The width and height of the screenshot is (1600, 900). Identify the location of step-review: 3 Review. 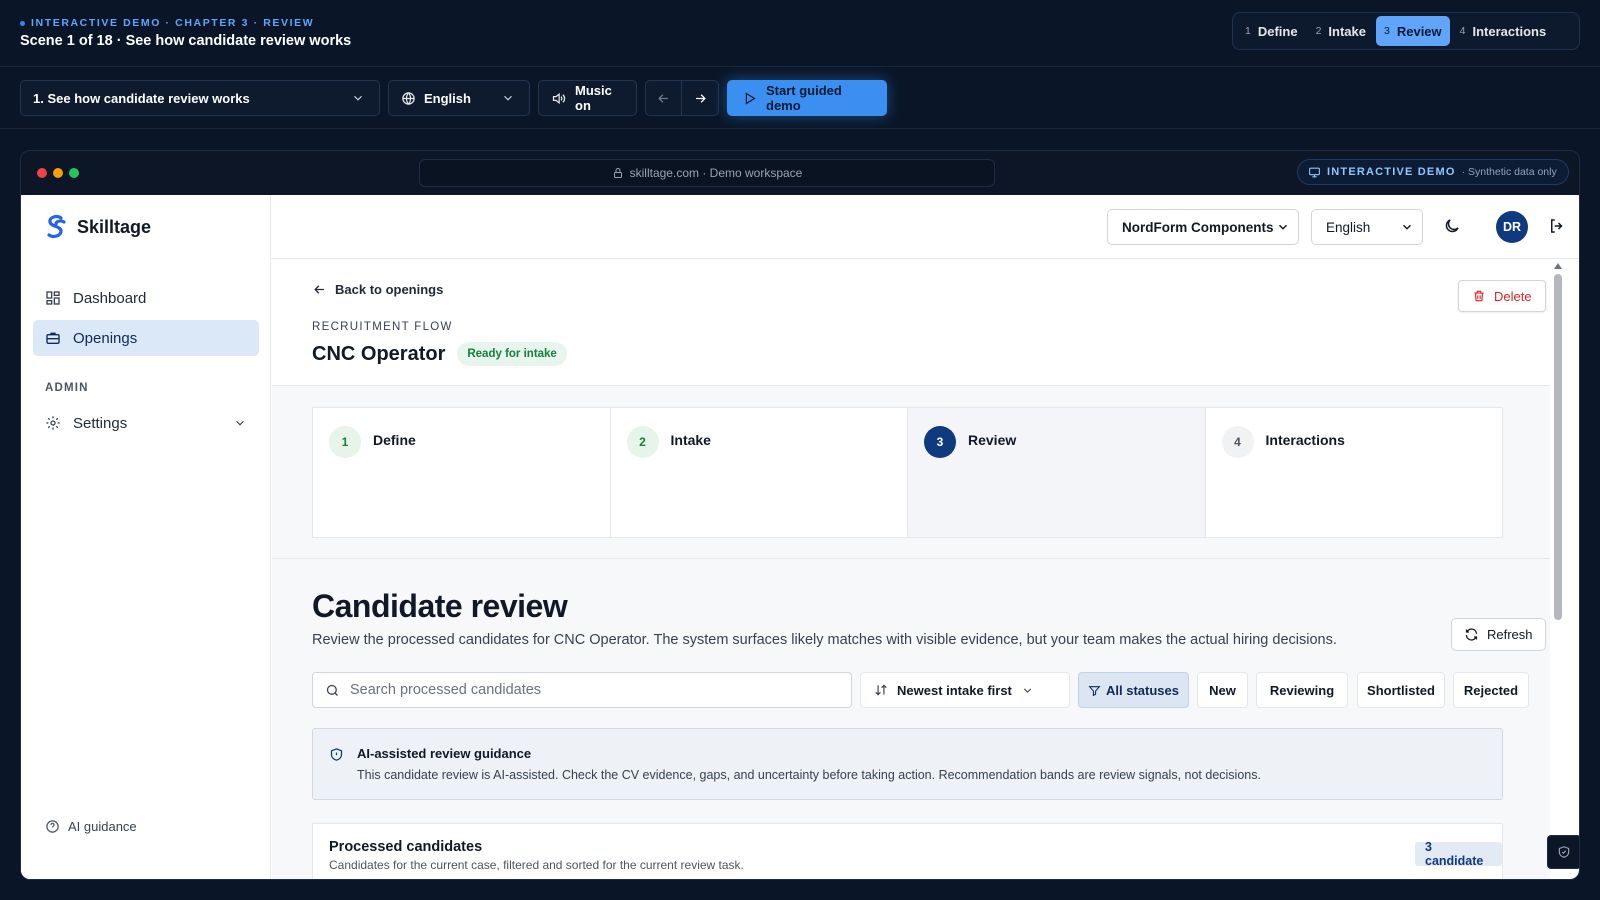
(1057, 472).